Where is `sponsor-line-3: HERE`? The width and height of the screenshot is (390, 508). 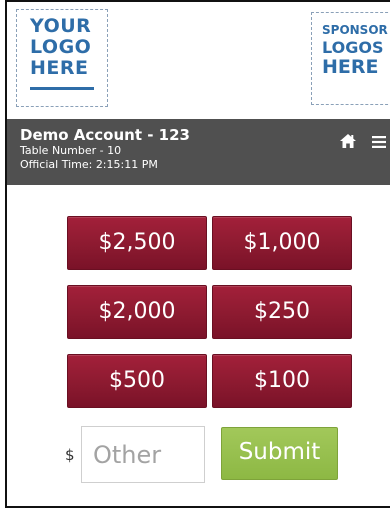
sponsor-line-3: HERE is located at coordinates (350, 67).